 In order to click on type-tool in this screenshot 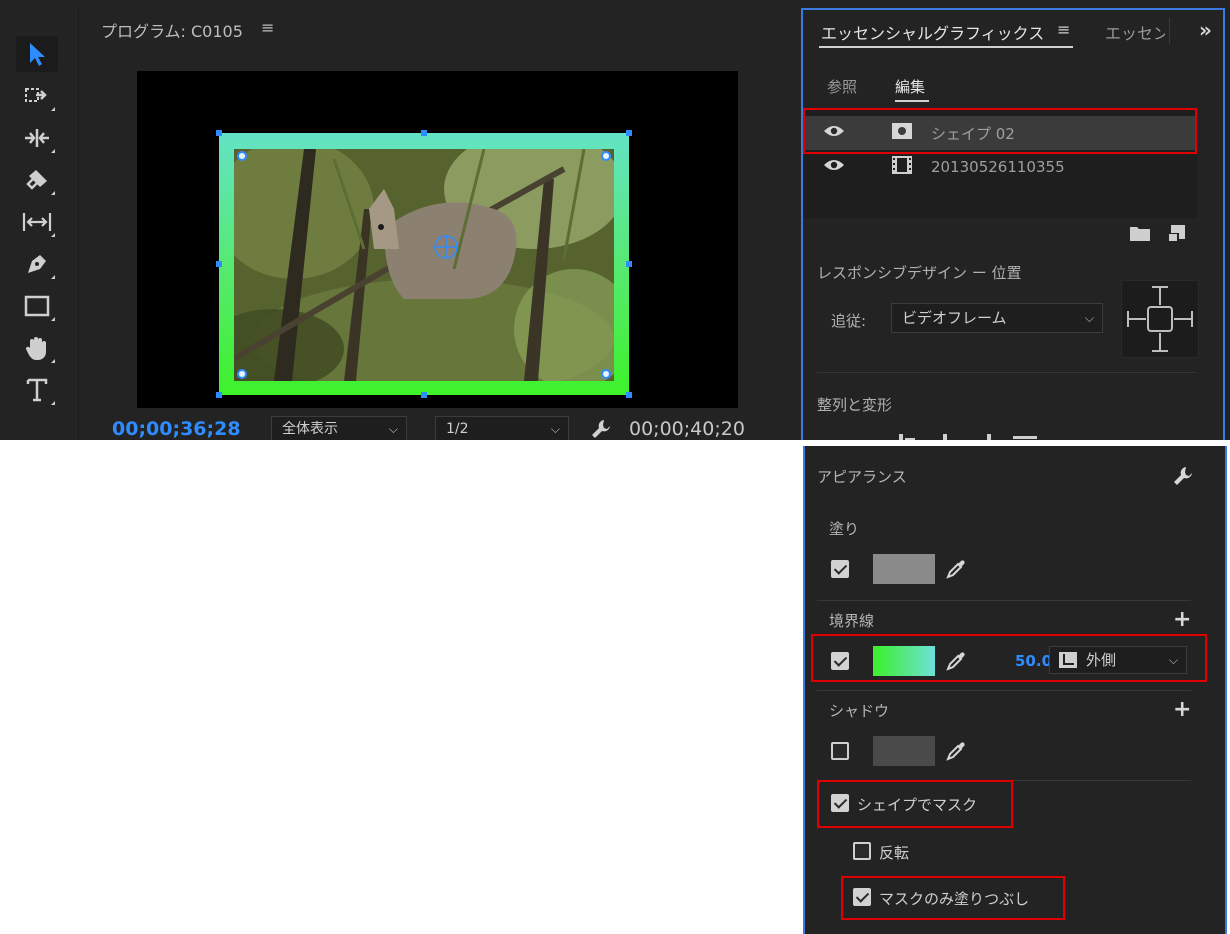, I will do `click(37, 390)`.